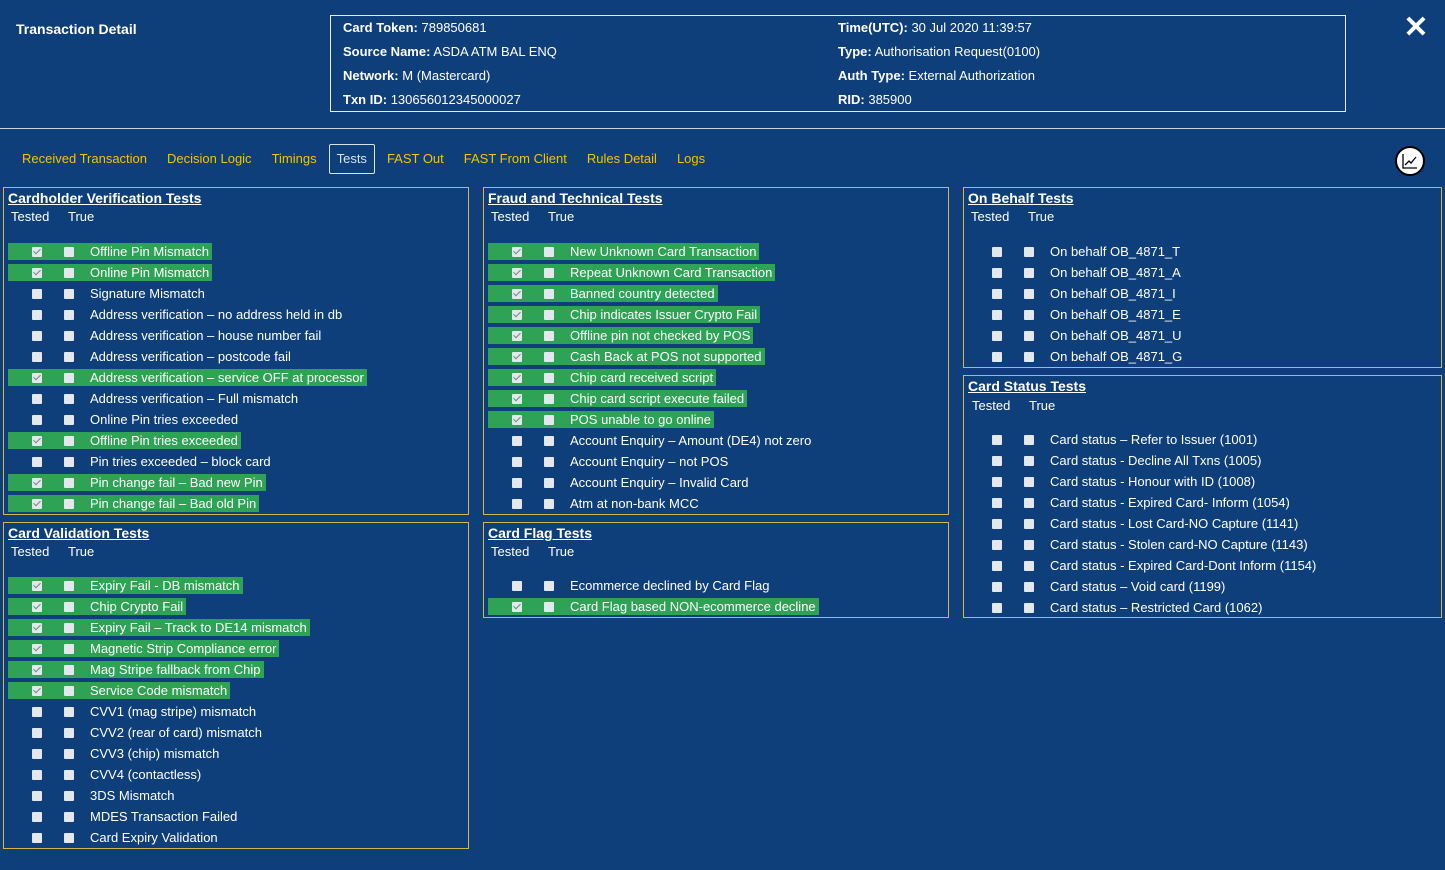 The height and width of the screenshot is (870, 1445). What do you see at coordinates (294, 159) in the screenshot?
I see `tab-timings: Timings` at bounding box center [294, 159].